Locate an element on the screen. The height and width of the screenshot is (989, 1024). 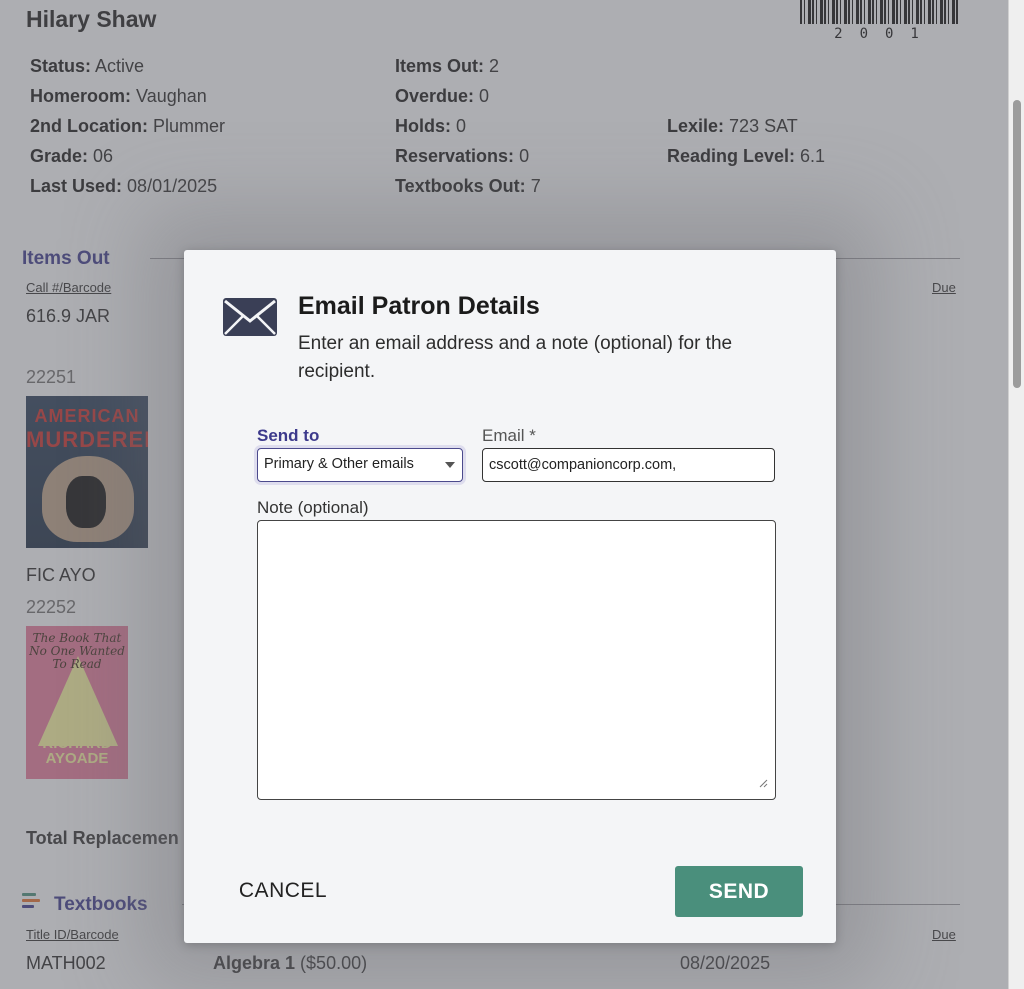
note-textarea is located at coordinates (516, 660).